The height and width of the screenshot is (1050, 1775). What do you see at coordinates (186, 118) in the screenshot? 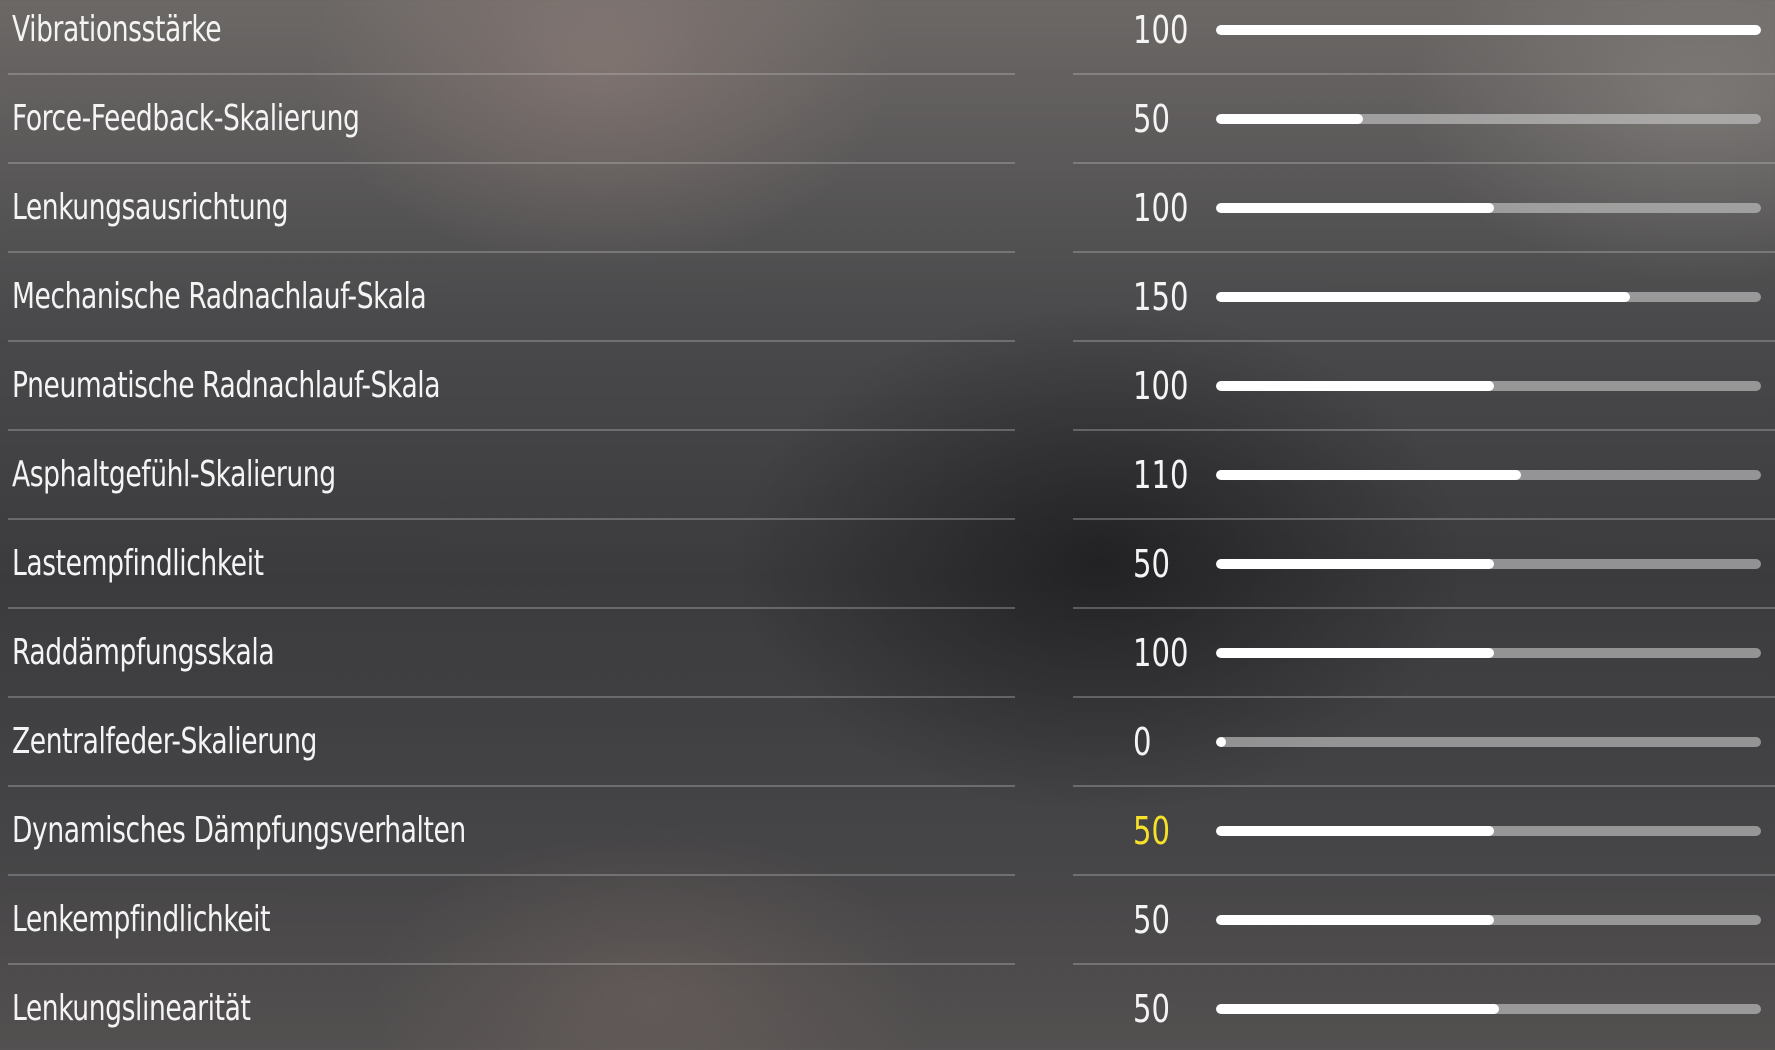
I see `setting-label: Force-Feedback-Skalierung` at bounding box center [186, 118].